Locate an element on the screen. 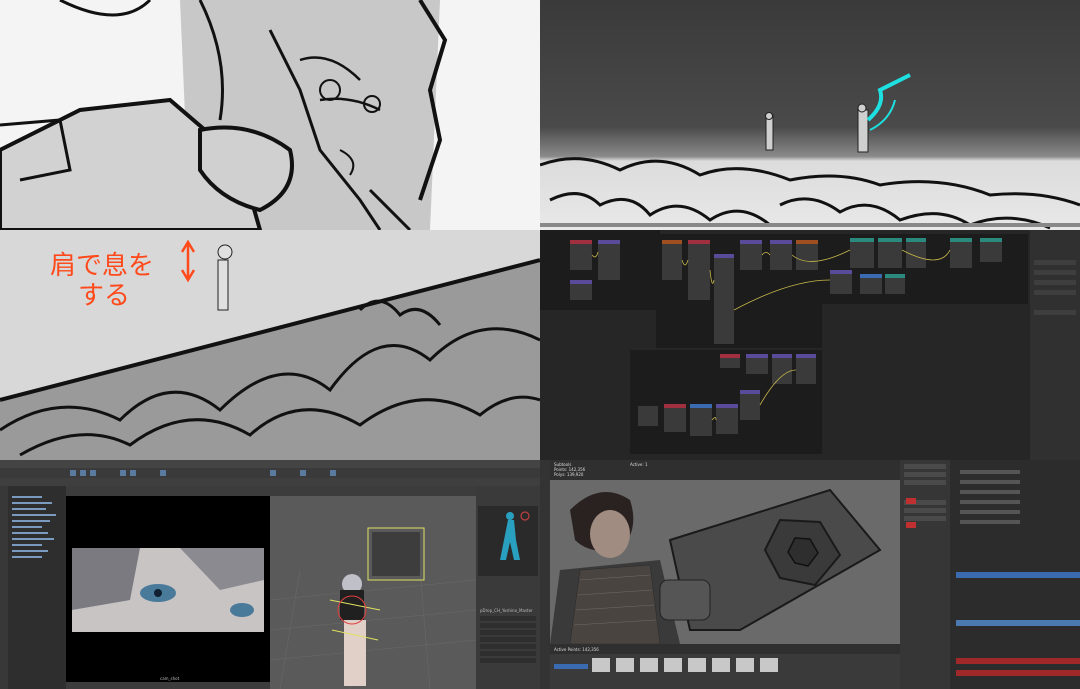 The width and height of the screenshot is (1080, 689). zbrush-info-line-2: Polys: 139,920 is located at coordinates (569, 474).